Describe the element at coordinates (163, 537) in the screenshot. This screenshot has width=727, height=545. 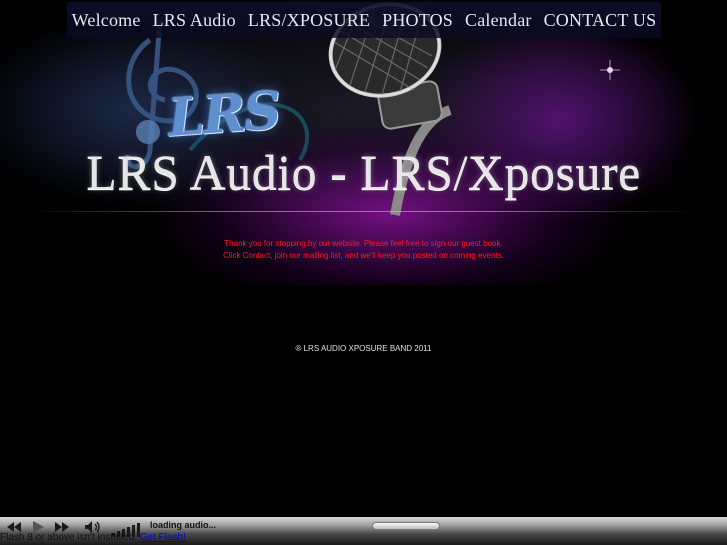
I see `get-flash-link: Get Flash!` at that location.